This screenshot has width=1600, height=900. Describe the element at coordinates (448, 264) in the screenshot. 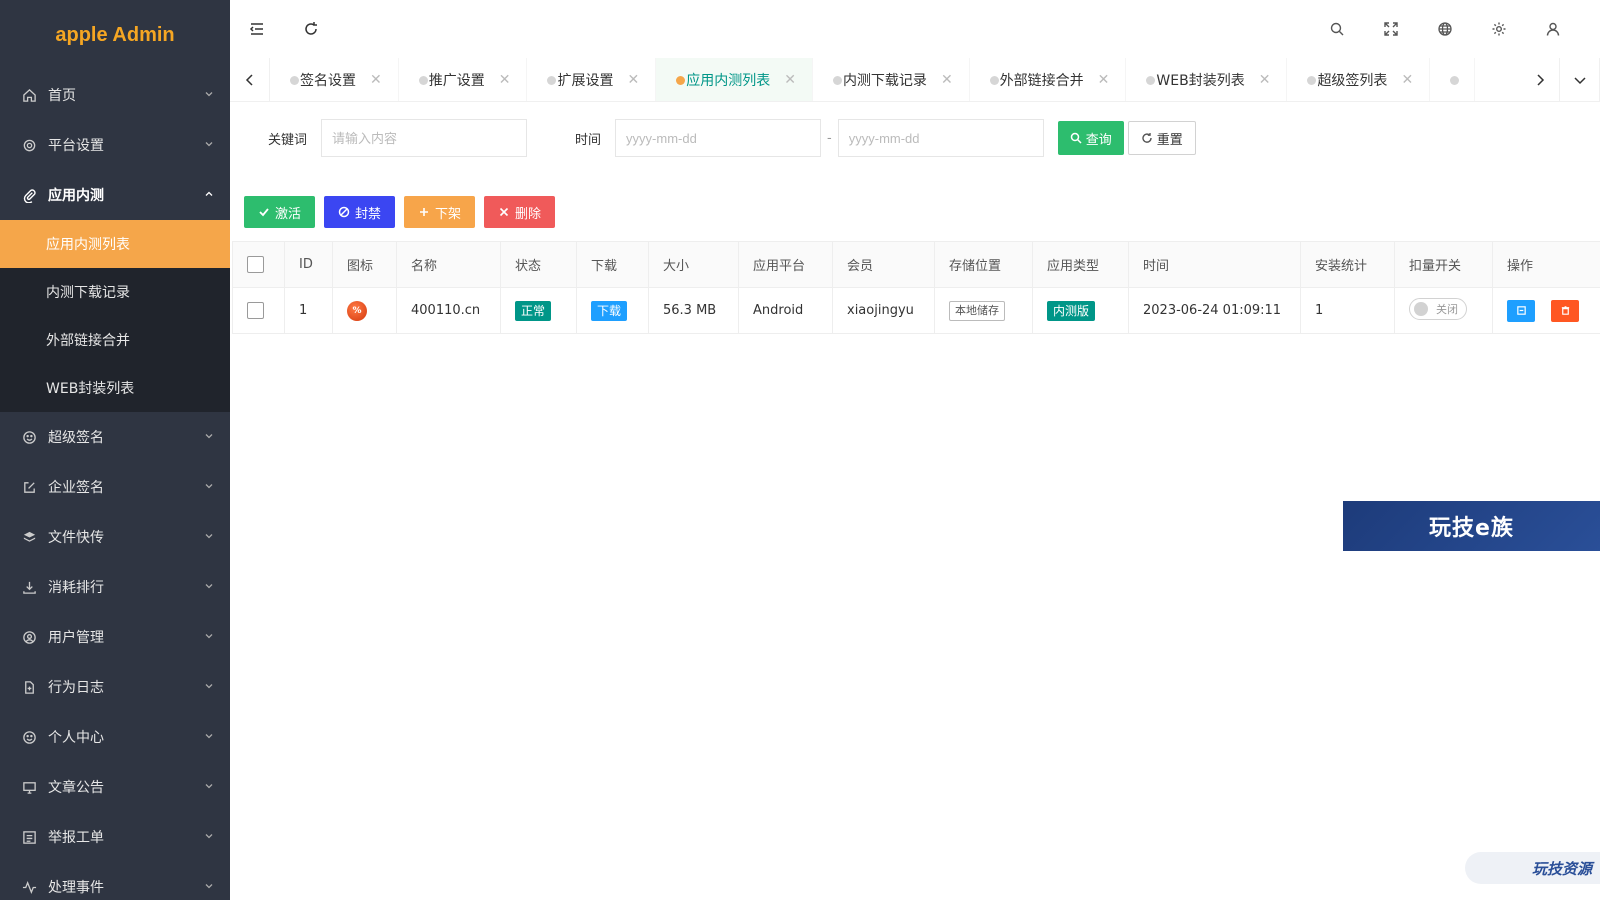

I see `column-header: 名称` at that location.